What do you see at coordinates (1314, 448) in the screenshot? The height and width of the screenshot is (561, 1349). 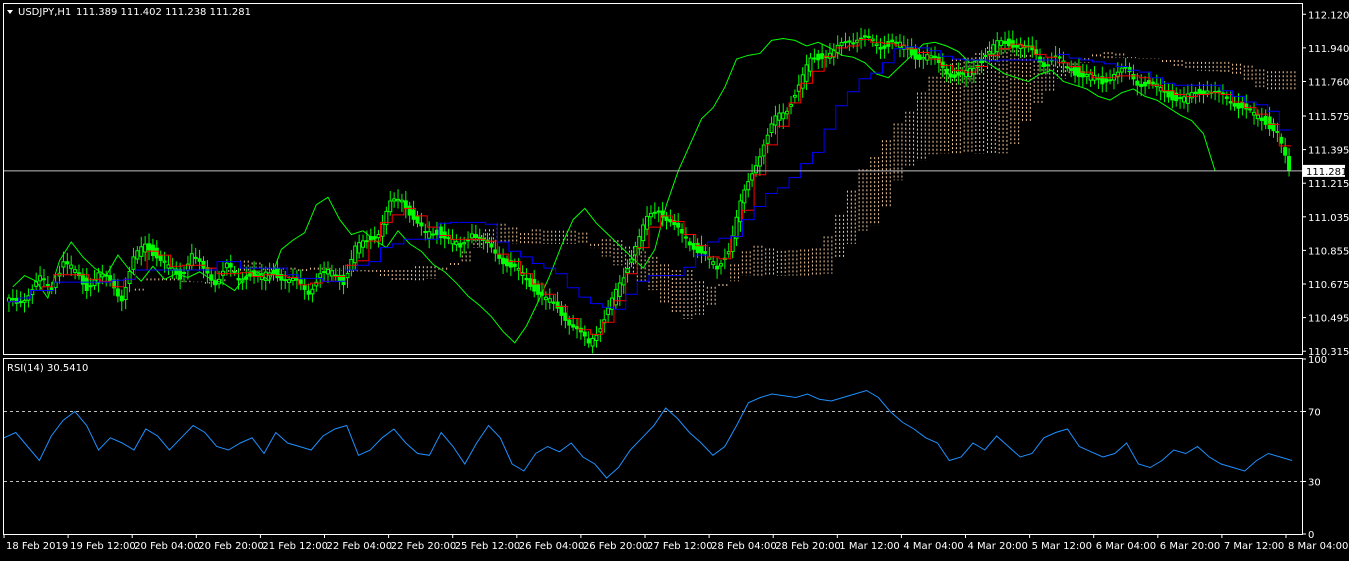 I see `rsi-axis: 100 70 30 0` at bounding box center [1314, 448].